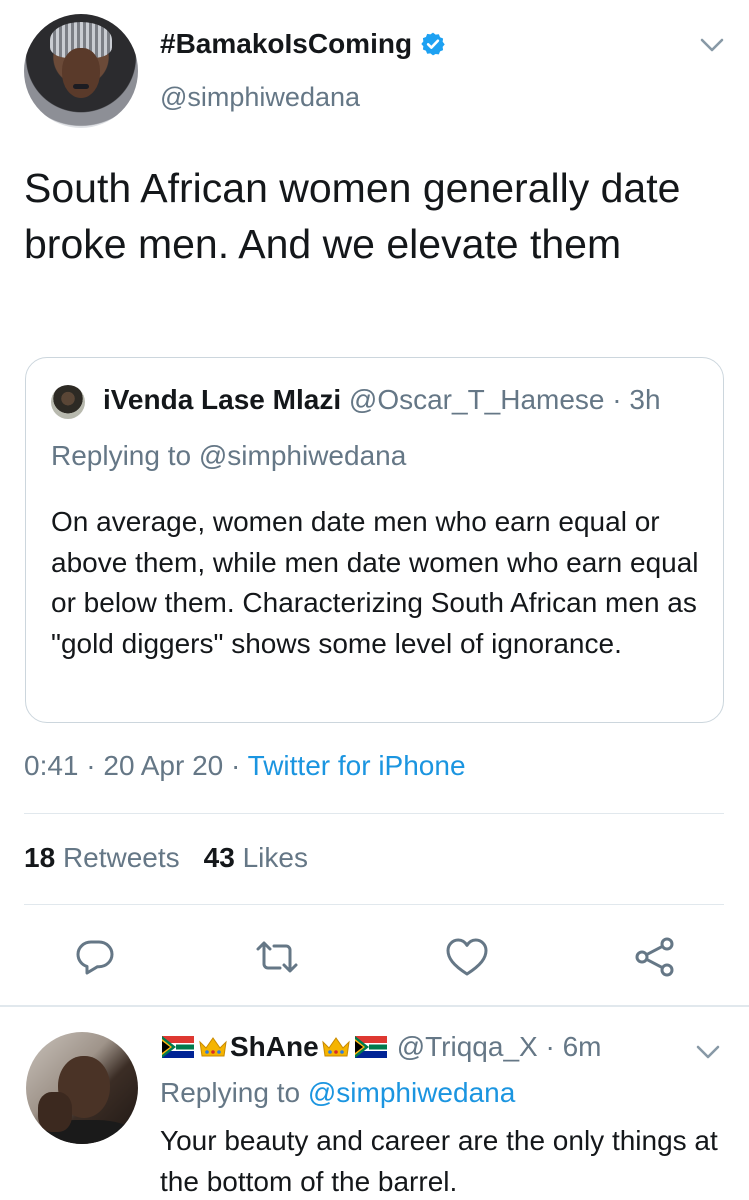 The width and height of the screenshot is (749, 1200). I want to click on retweet-button, so click(277, 957).